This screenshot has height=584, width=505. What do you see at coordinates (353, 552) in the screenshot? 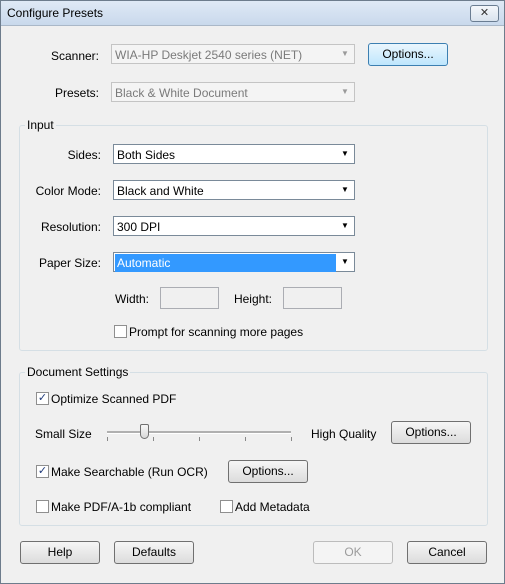
I see `ok-button: OK` at bounding box center [353, 552].